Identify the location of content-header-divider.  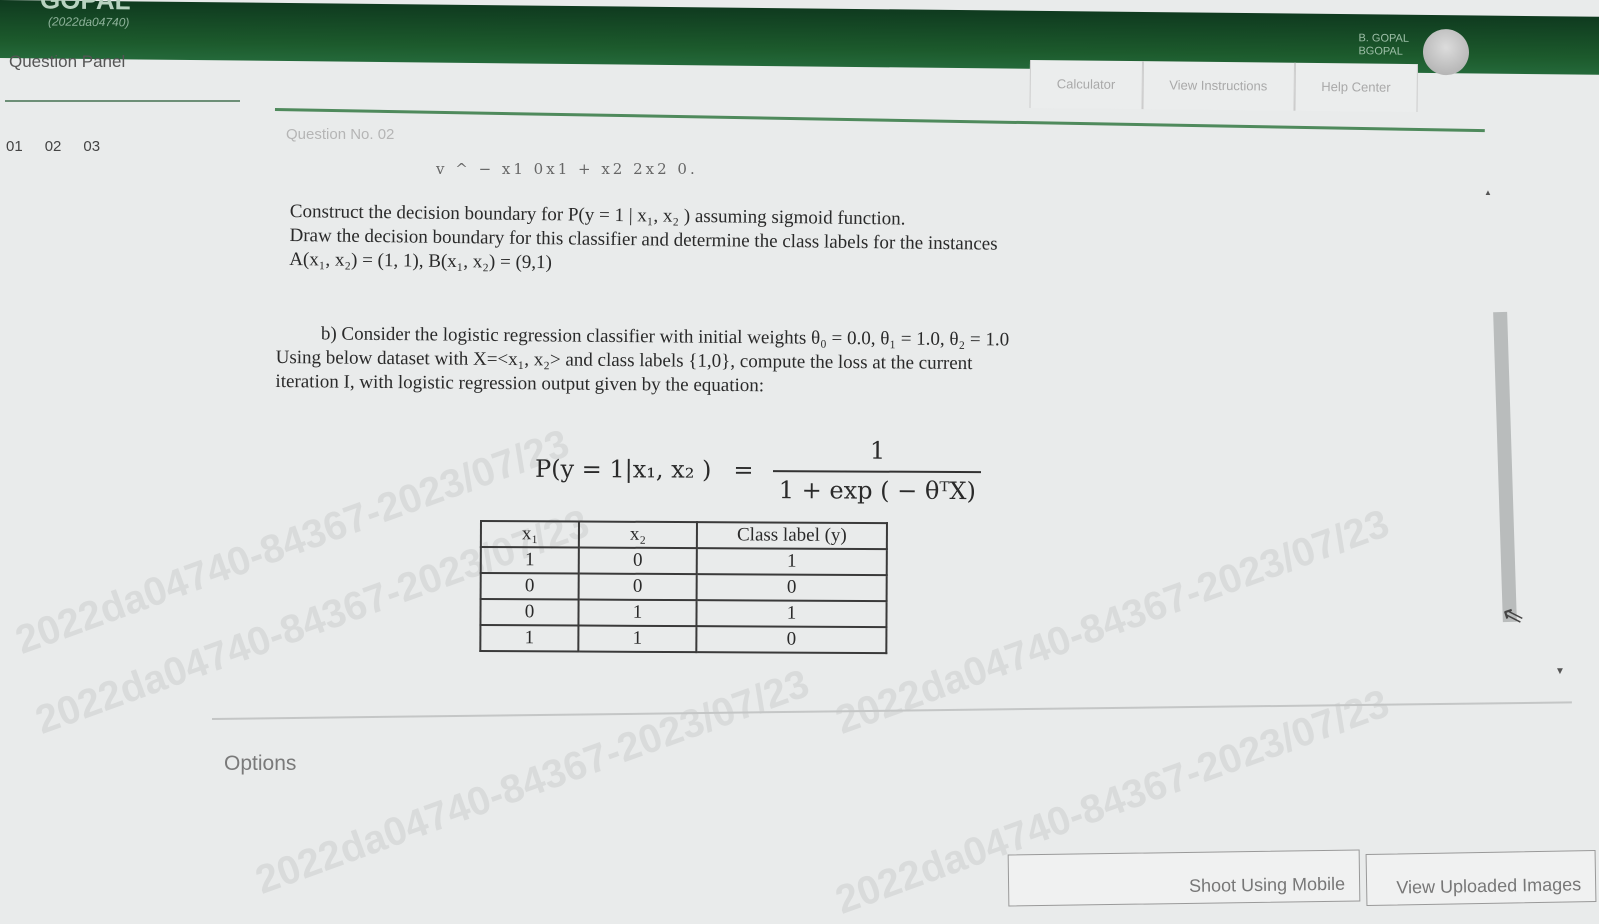
(879, 120).